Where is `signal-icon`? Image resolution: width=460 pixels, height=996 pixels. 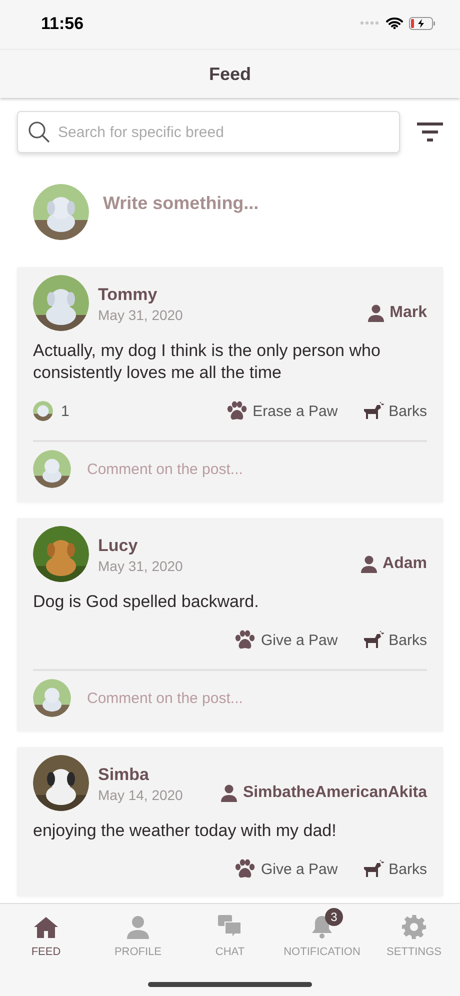 signal-icon is located at coordinates (370, 23).